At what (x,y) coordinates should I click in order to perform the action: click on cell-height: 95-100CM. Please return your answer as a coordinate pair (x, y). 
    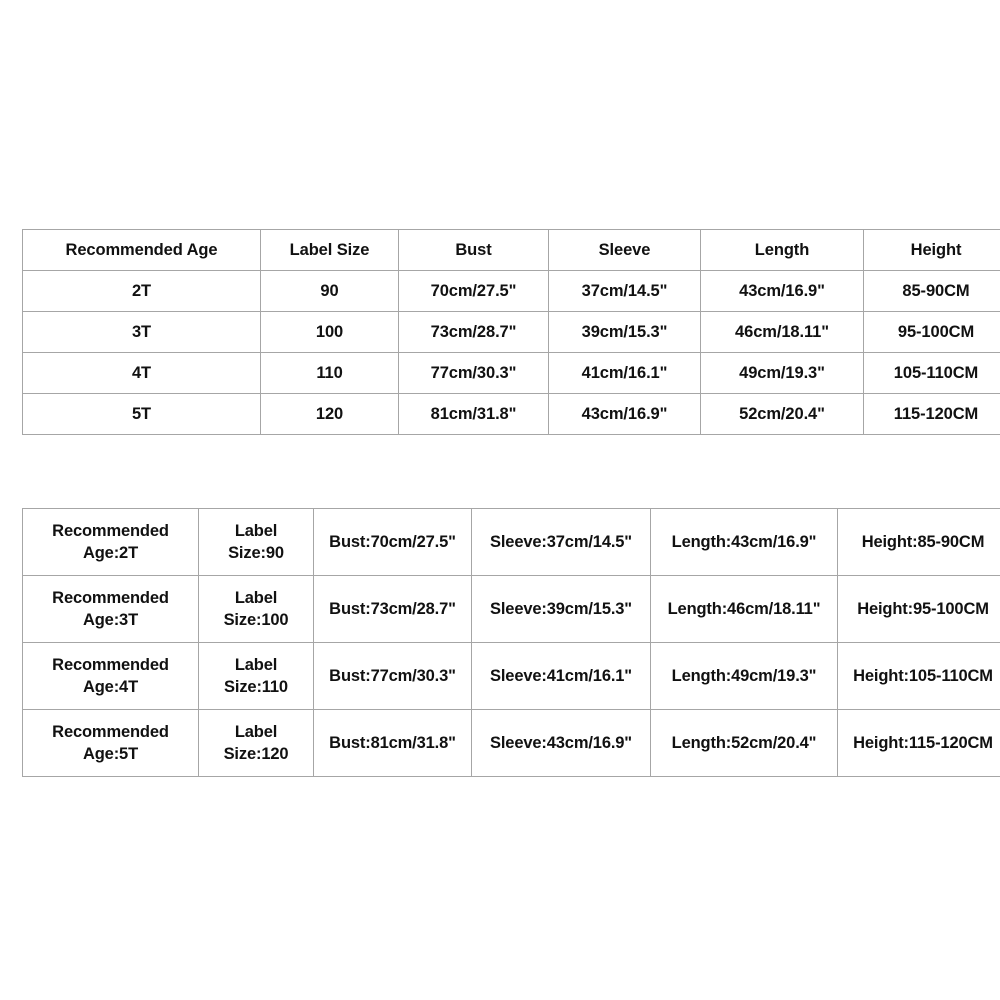
    Looking at the image, I should click on (931, 332).